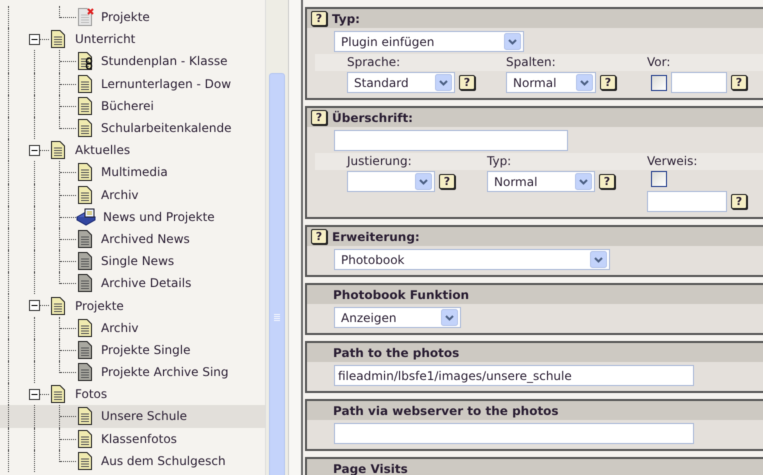 Image resolution: width=763 pixels, height=475 pixels. Describe the element at coordinates (277, 274) in the screenshot. I see `scrollbar-thumb` at that location.